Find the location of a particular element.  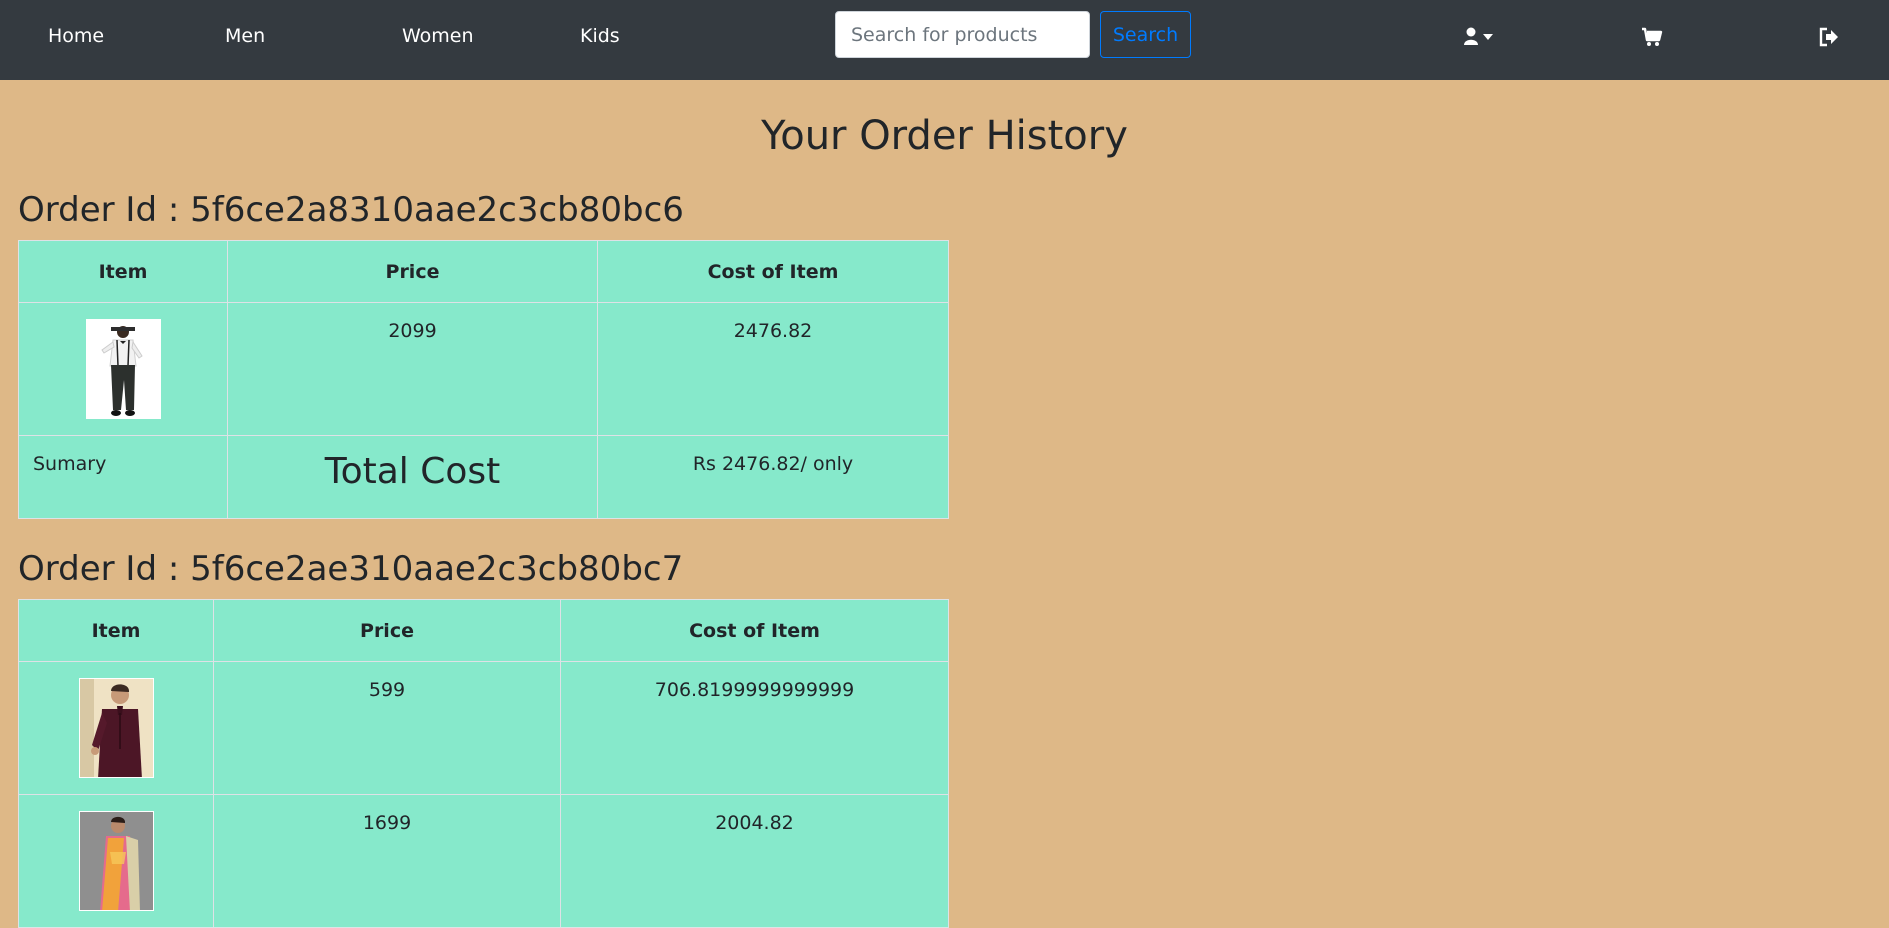

total-cost-value: Rs 2476.82/ only is located at coordinates (773, 477).